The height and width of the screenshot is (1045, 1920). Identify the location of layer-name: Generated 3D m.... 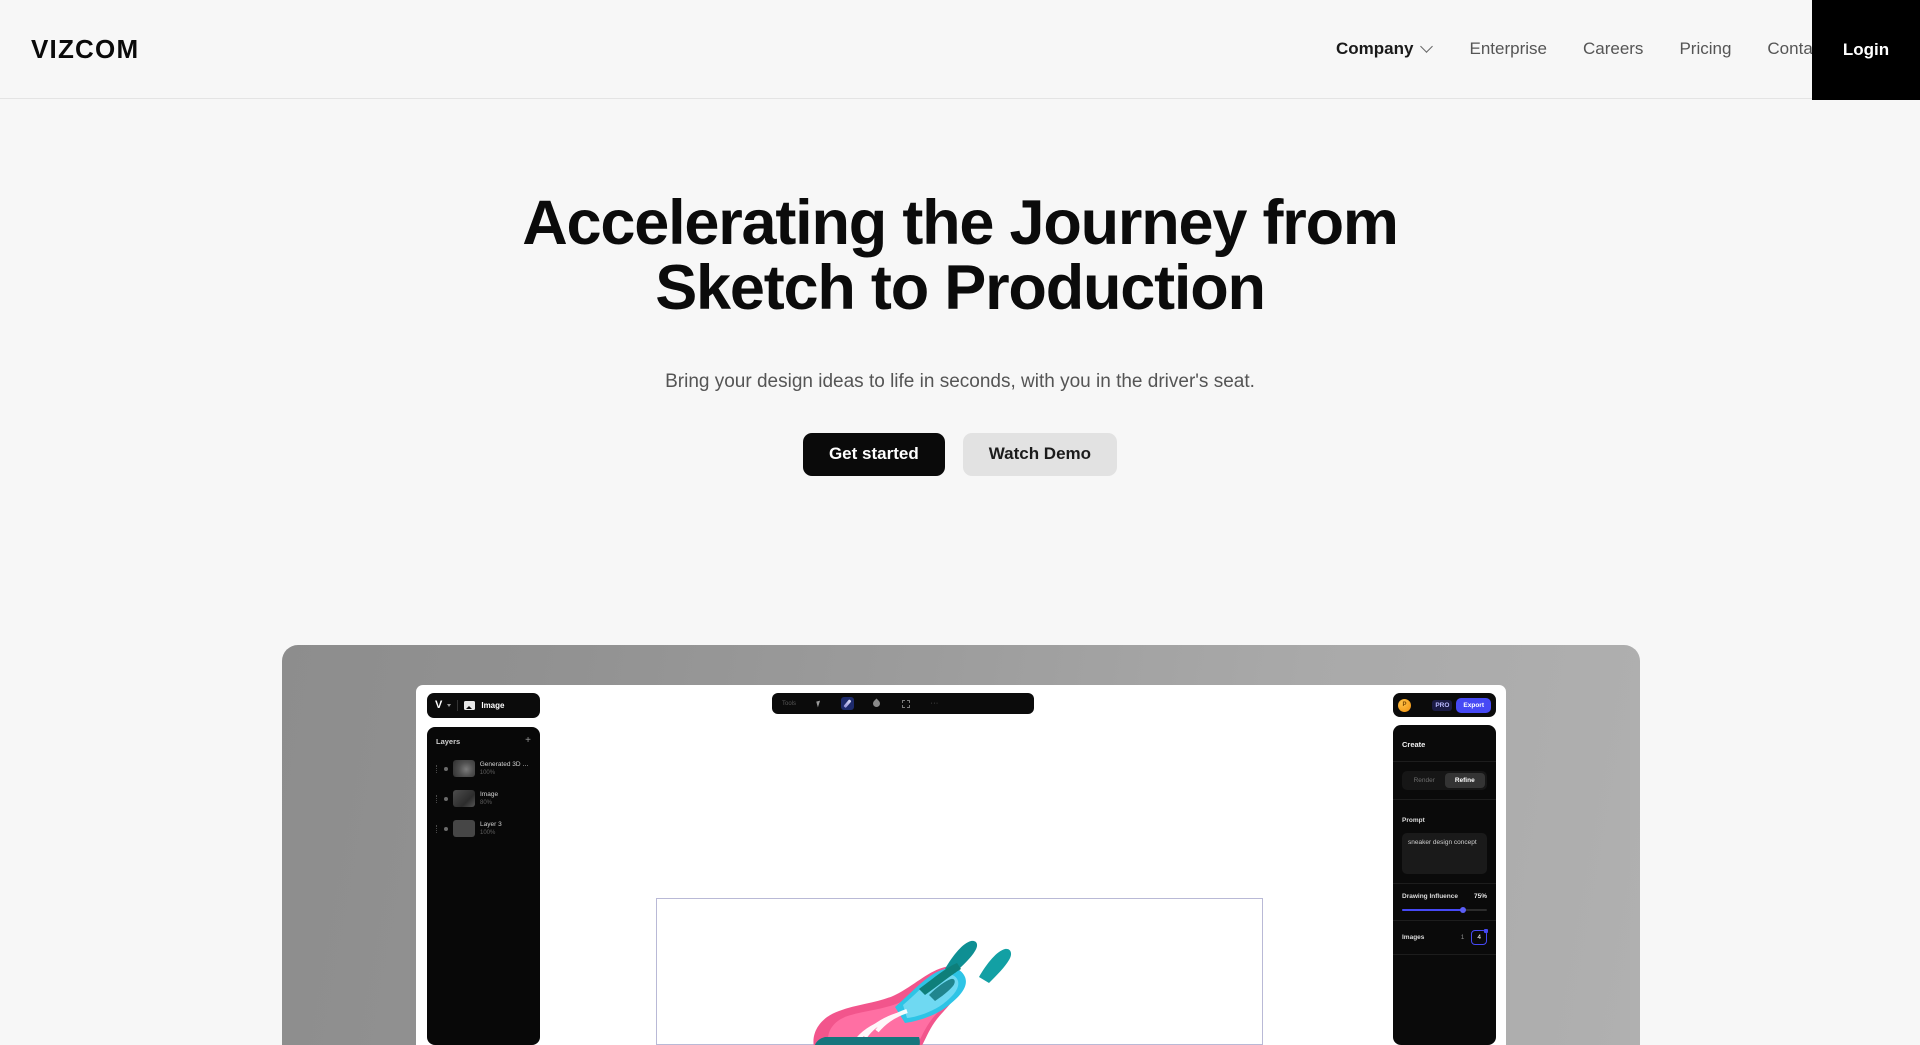
(505, 764).